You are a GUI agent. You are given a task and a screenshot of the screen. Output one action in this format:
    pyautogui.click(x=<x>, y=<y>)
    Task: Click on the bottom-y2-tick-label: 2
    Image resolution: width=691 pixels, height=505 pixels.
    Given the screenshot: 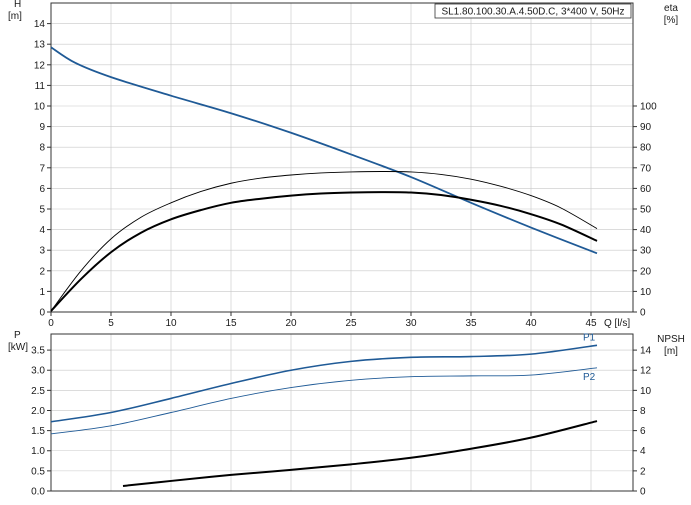 What is the action you would take?
    pyautogui.click(x=643, y=471)
    